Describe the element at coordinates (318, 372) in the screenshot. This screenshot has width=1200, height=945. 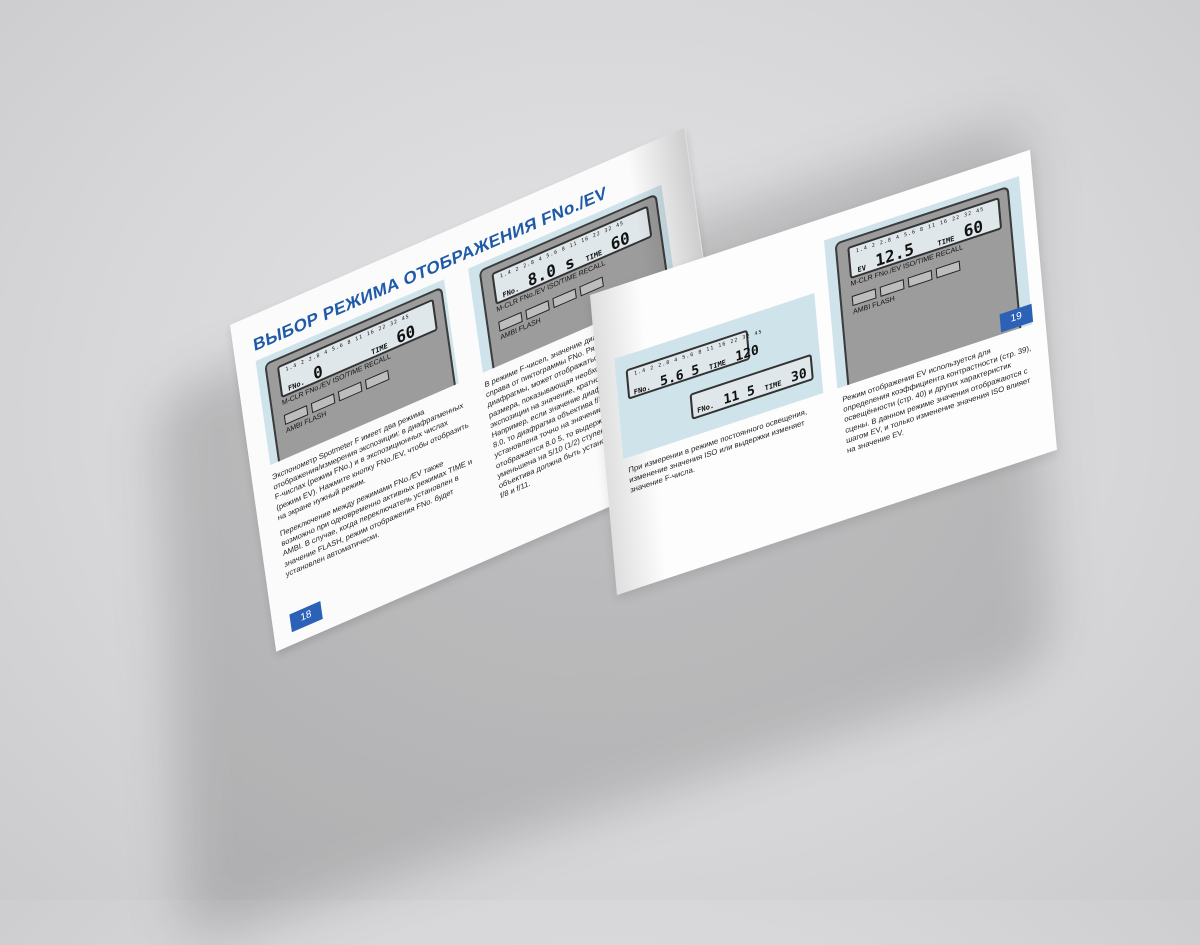
I see `lcd-fno-value: 0` at that location.